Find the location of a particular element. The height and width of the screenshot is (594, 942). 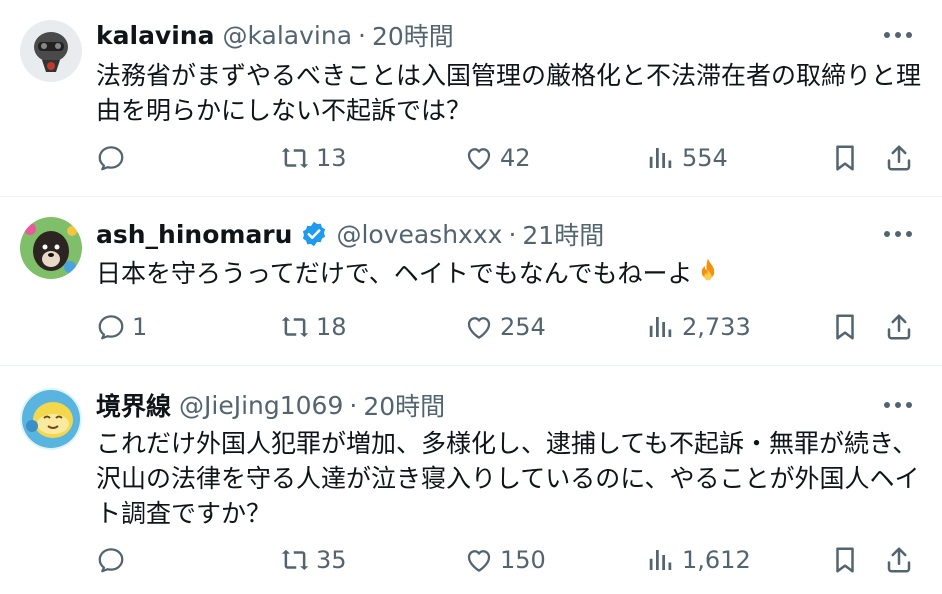

tweet-text: 日本を守ろうってだけで、ヘイトでもなんでもねーよ is located at coordinates (394, 273).